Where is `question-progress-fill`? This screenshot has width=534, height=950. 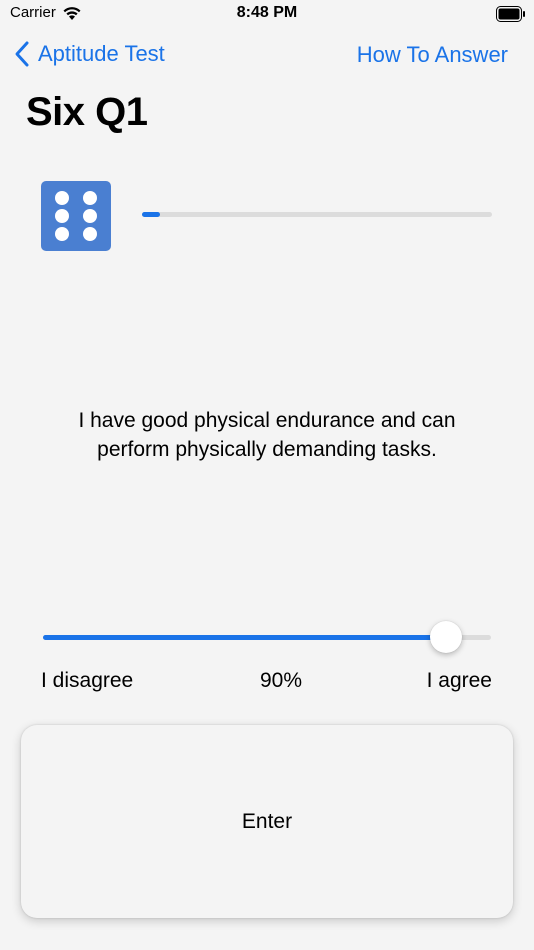 question-progress-fill is located at coordinates (151, 214).